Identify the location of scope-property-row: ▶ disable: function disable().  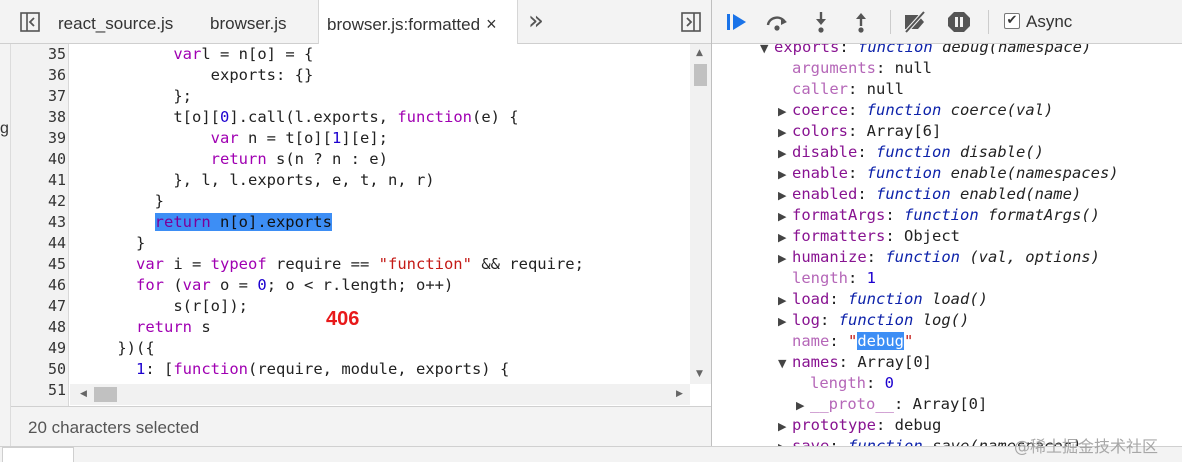
(911, 153).